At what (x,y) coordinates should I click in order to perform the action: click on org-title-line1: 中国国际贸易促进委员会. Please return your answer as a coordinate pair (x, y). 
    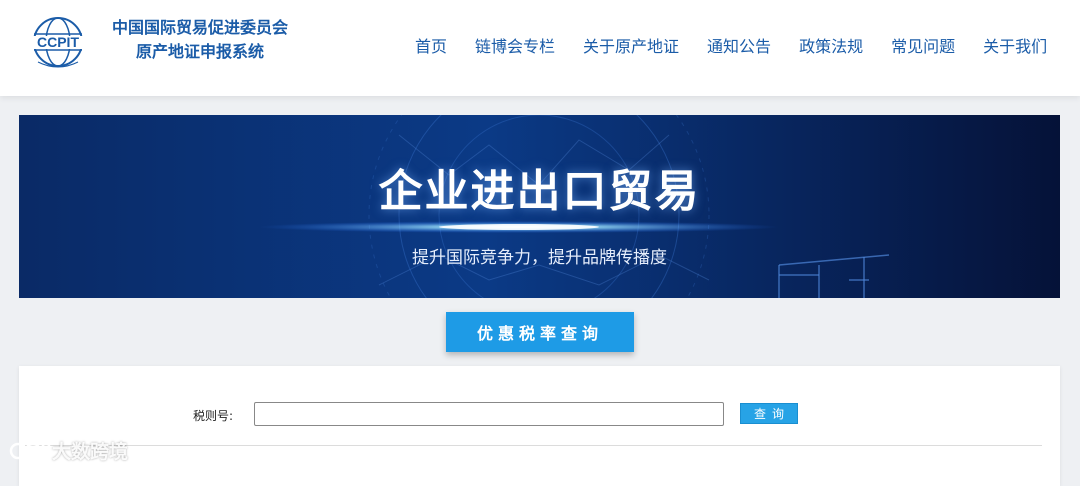
    Looking at the image, I should click on (199, 27).